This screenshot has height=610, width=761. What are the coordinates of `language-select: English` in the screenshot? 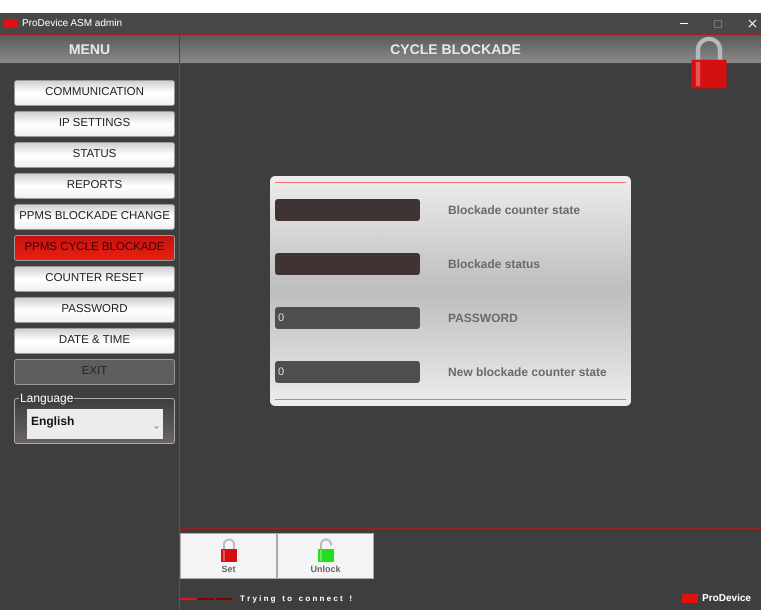 It's located at (95, 424).